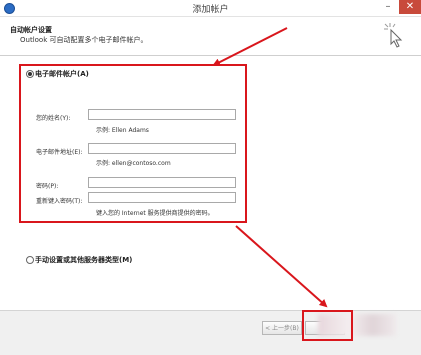  What do you see at coordinates (393, 35) in the screenshot?
I see `sparkle-cursor-icon` at bounding box center [393, 35].